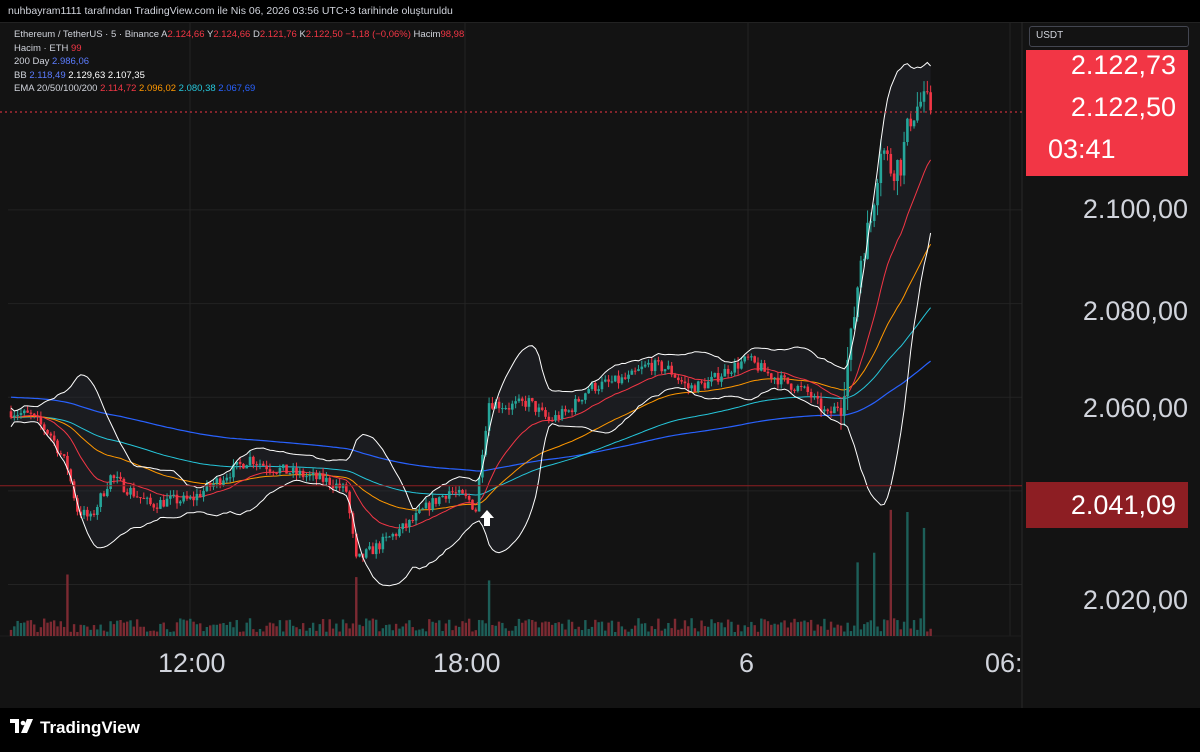  What do you see at coordinates (1135, 408) in the screenshot?
I see `price-tick: 2.060,00` at bounding box center [1135, 408].